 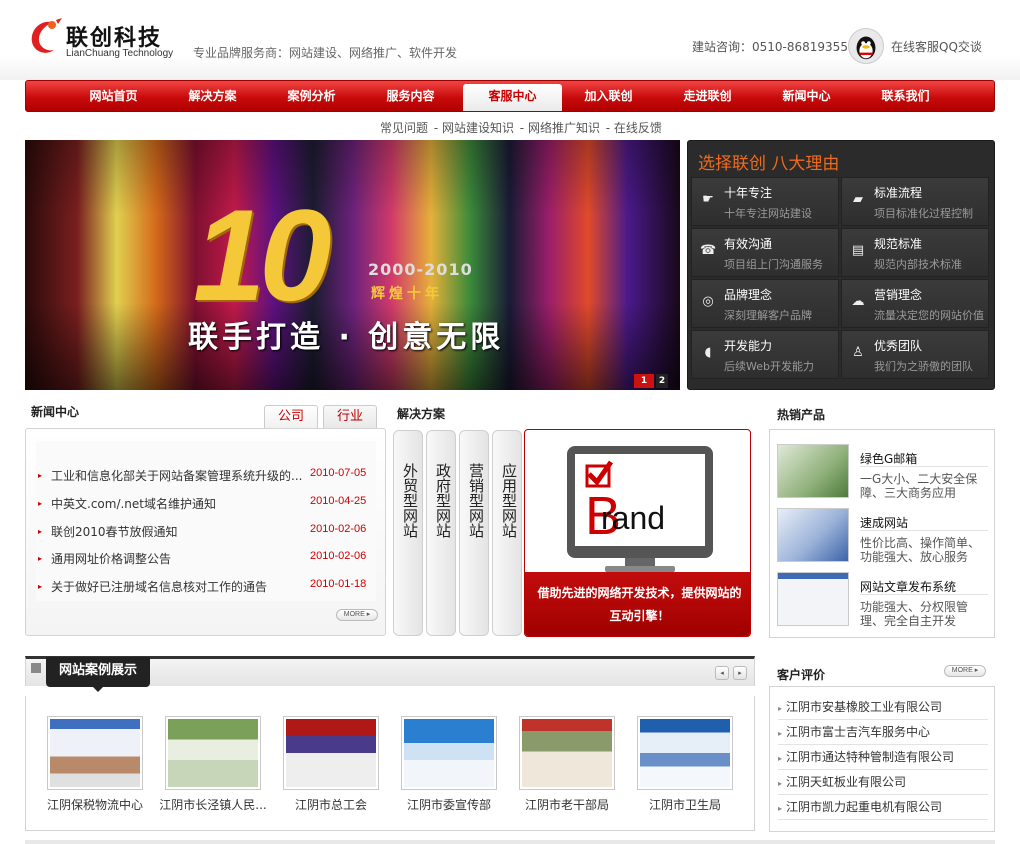 I want to click on news-more-button: MORE ▸, so click(x=357, y=615).